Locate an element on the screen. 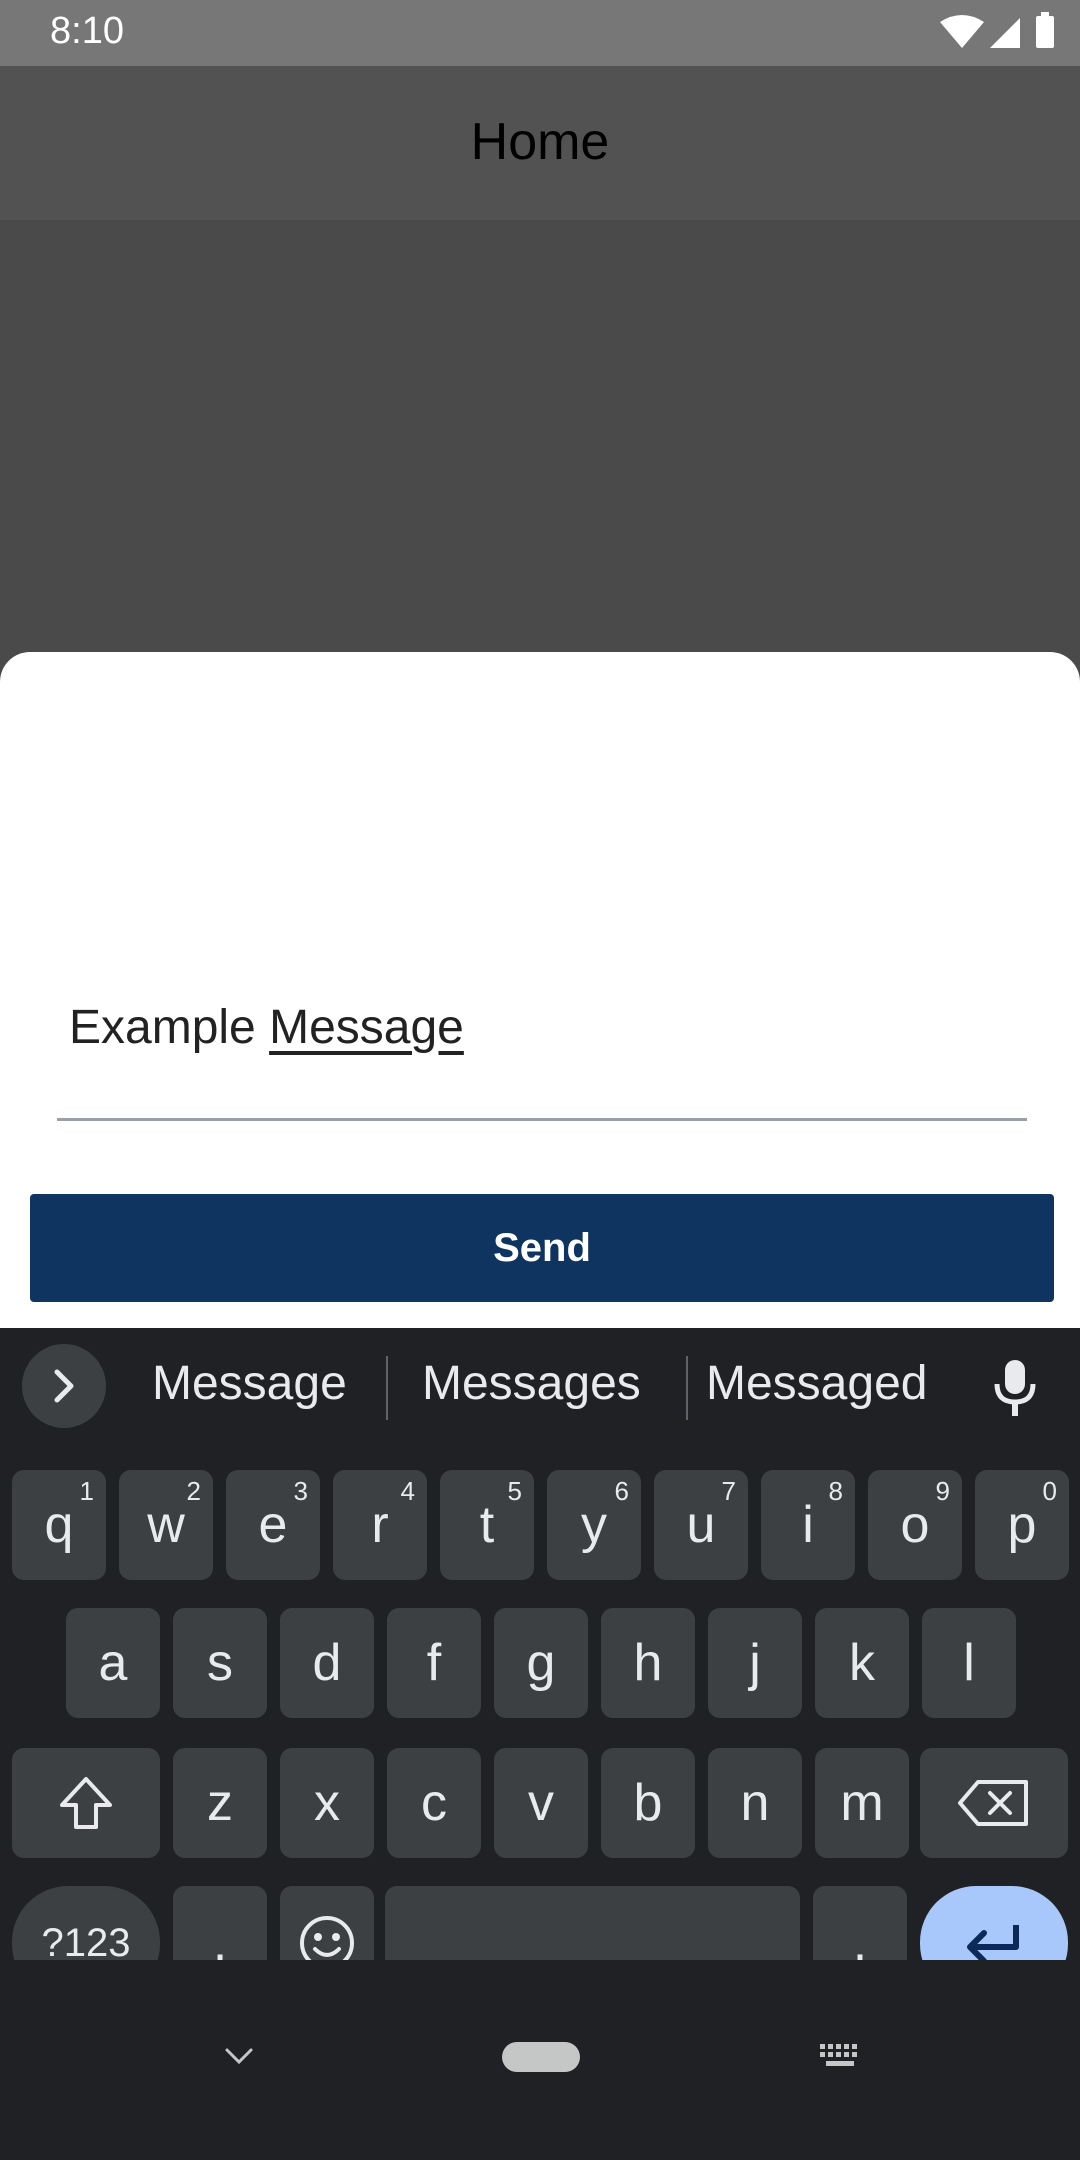 The image size is (1080, 2160). hide-keyboard-icon is located at coordinates (239, 2056).